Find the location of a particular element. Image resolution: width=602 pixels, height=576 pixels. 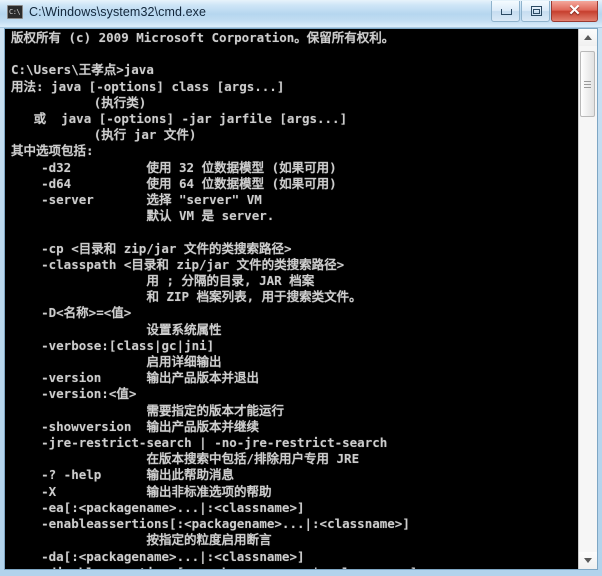

minimize-icon is located at coordinates (506, 12).